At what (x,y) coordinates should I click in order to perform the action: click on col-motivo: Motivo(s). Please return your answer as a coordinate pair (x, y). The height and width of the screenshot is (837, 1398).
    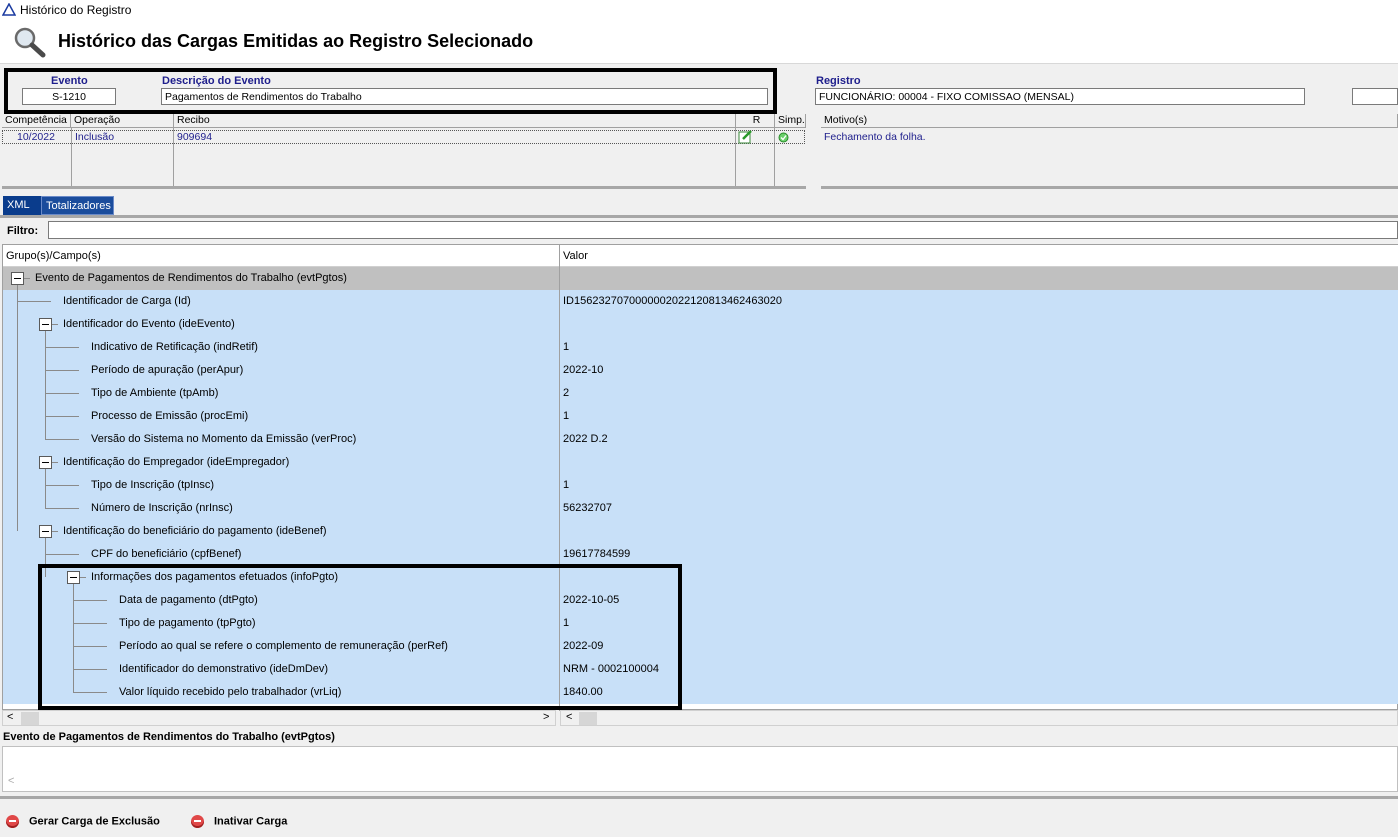
    Looking at the image, I should click on (1109, 121).